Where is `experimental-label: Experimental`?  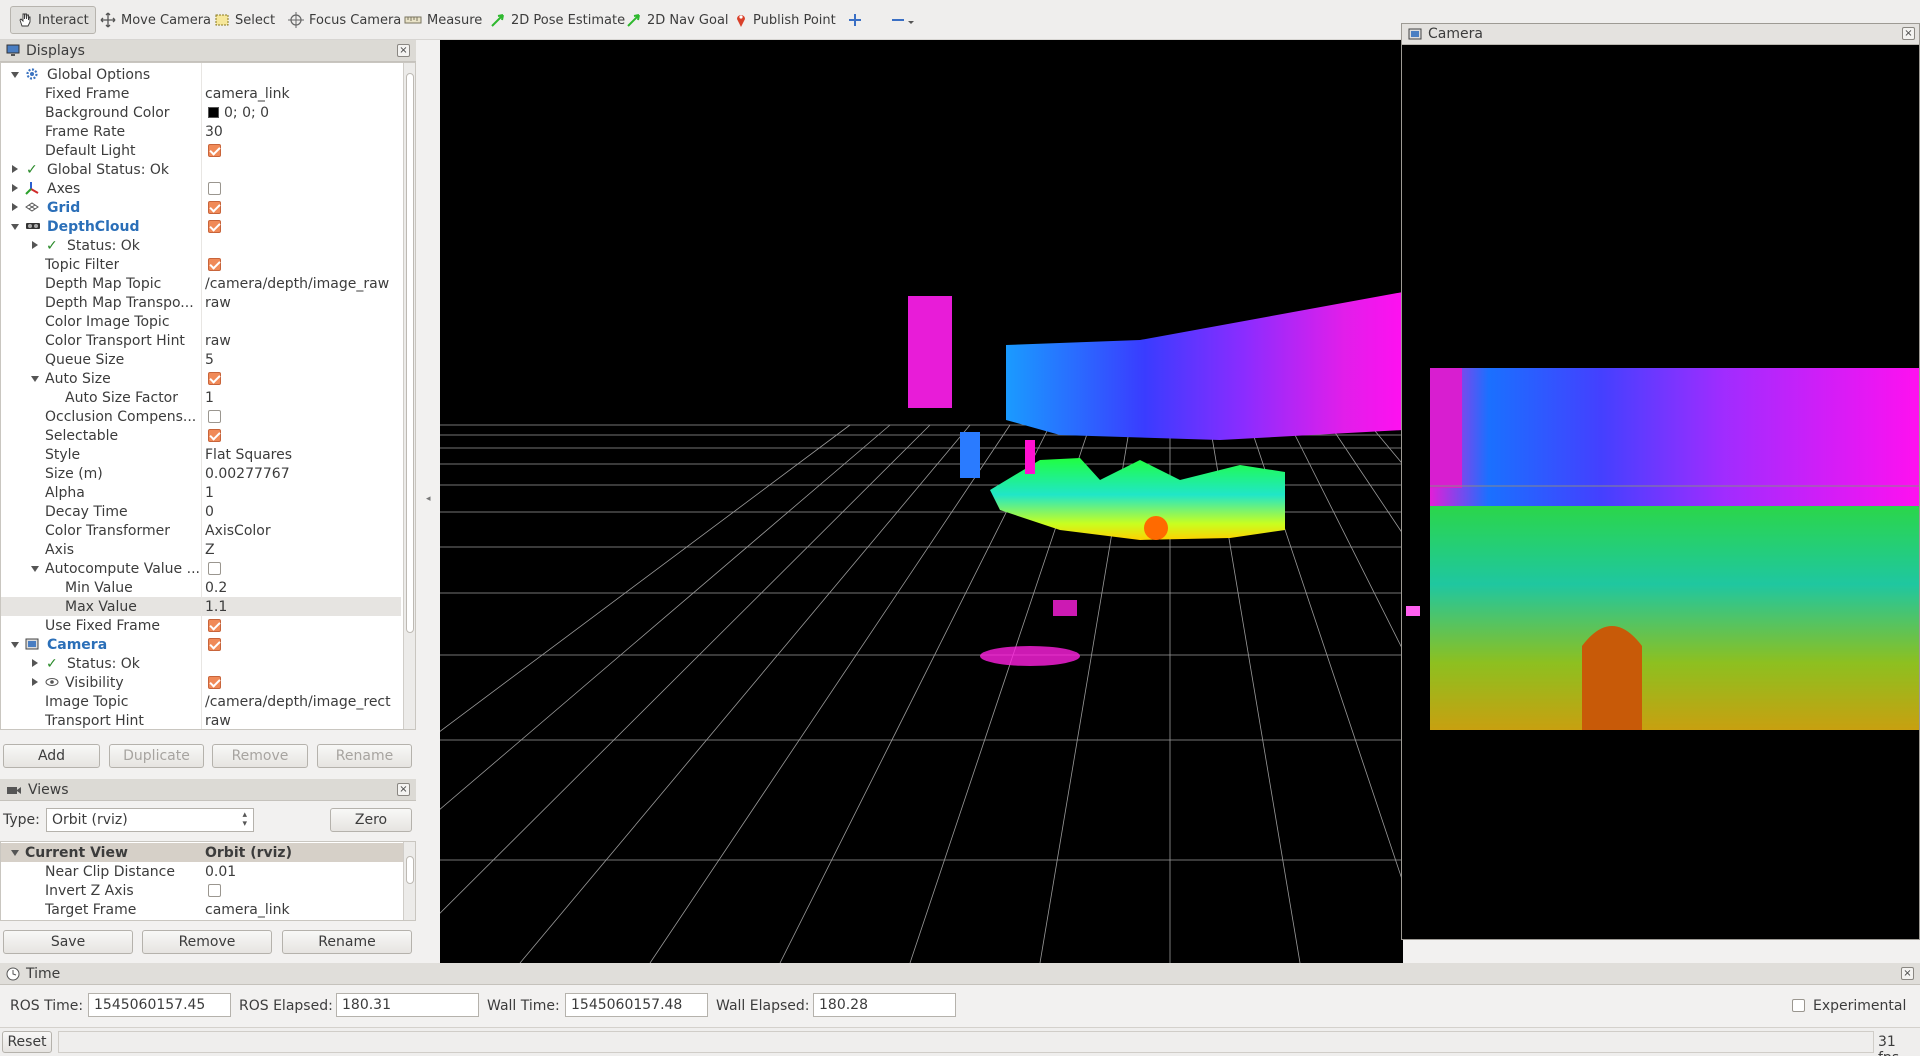
experimental-label: Experimental is located at coordinates (1860, 1006).